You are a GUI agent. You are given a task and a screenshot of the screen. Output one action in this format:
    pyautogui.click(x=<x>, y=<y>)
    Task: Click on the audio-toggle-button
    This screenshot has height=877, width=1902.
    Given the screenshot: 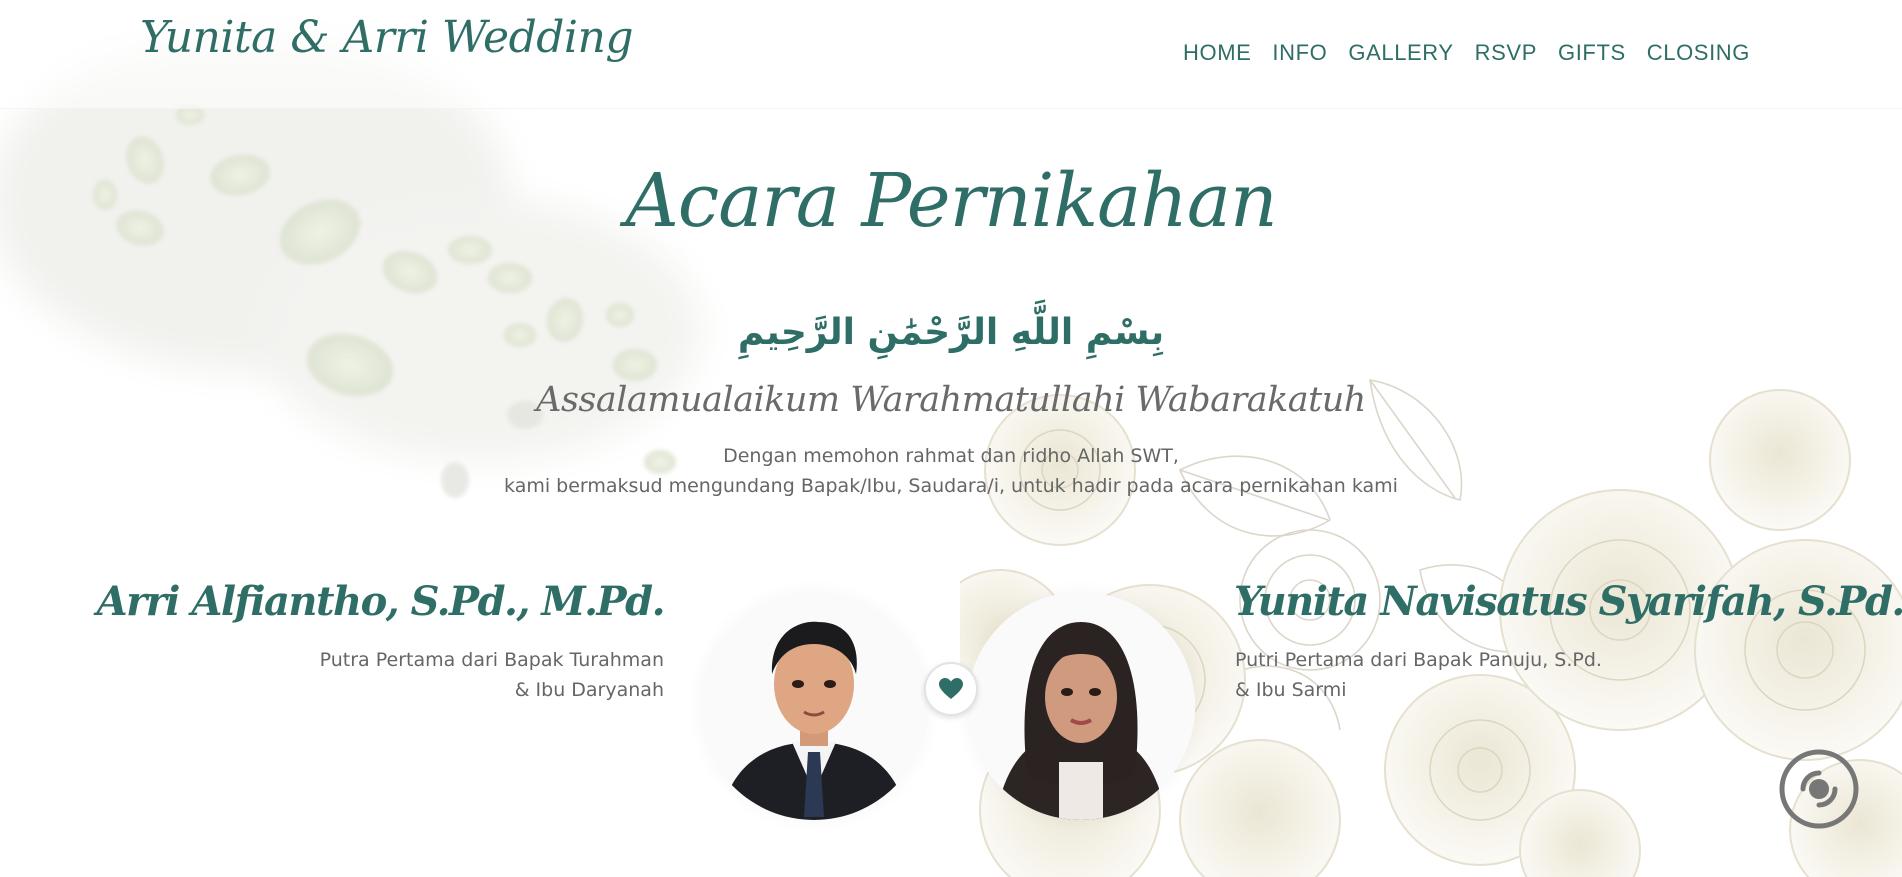 What is the action you would take?
    pyautogui.click(x=1819, y=789)
    